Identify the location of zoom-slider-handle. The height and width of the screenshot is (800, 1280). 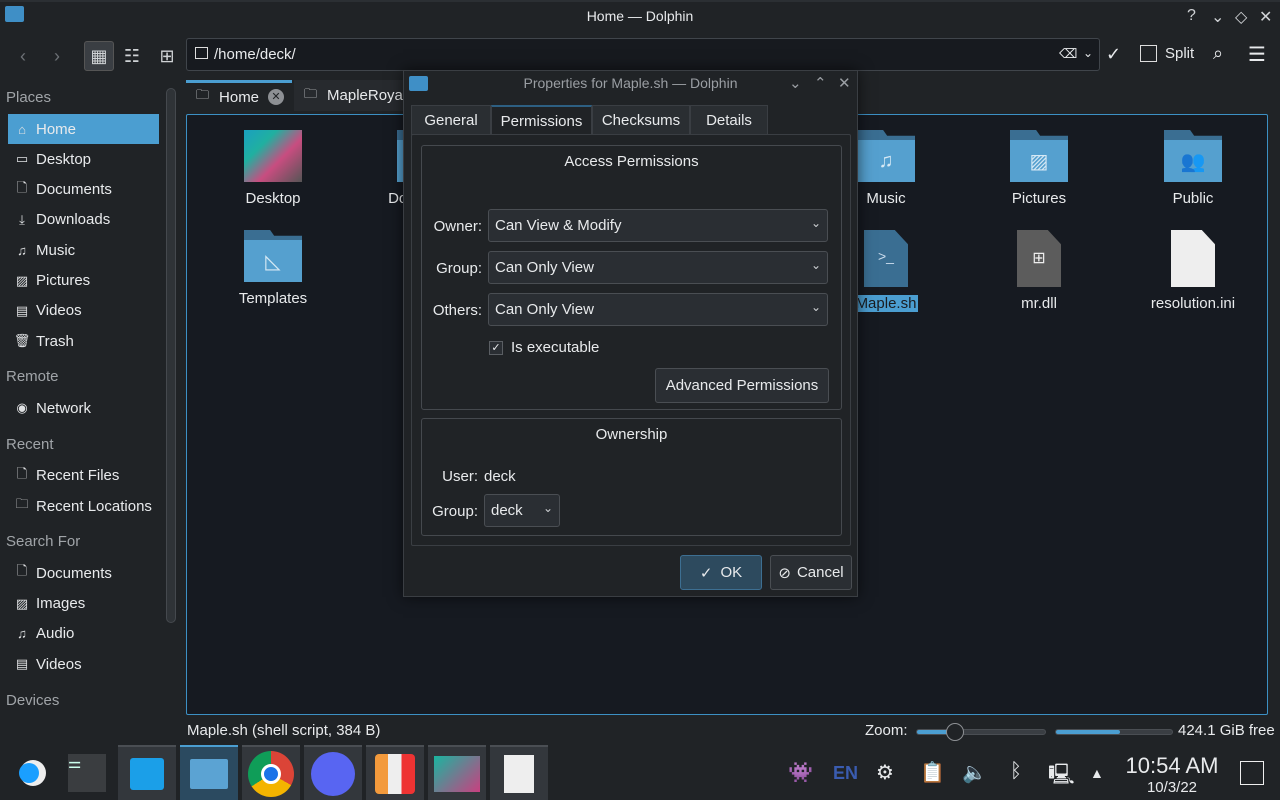
(955, 732).